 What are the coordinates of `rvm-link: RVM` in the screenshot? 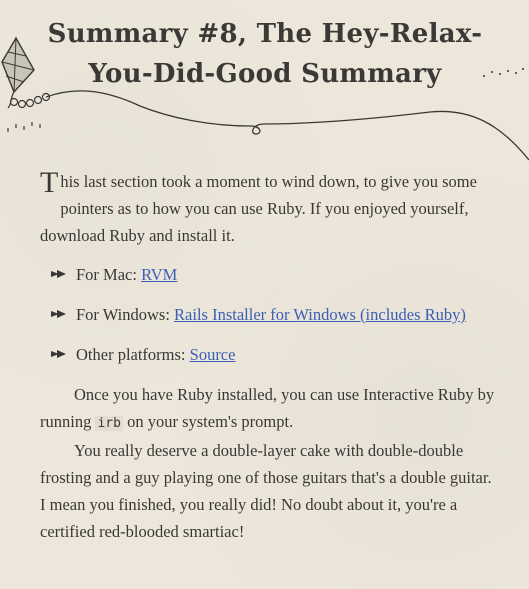 It's located at (159, 274).